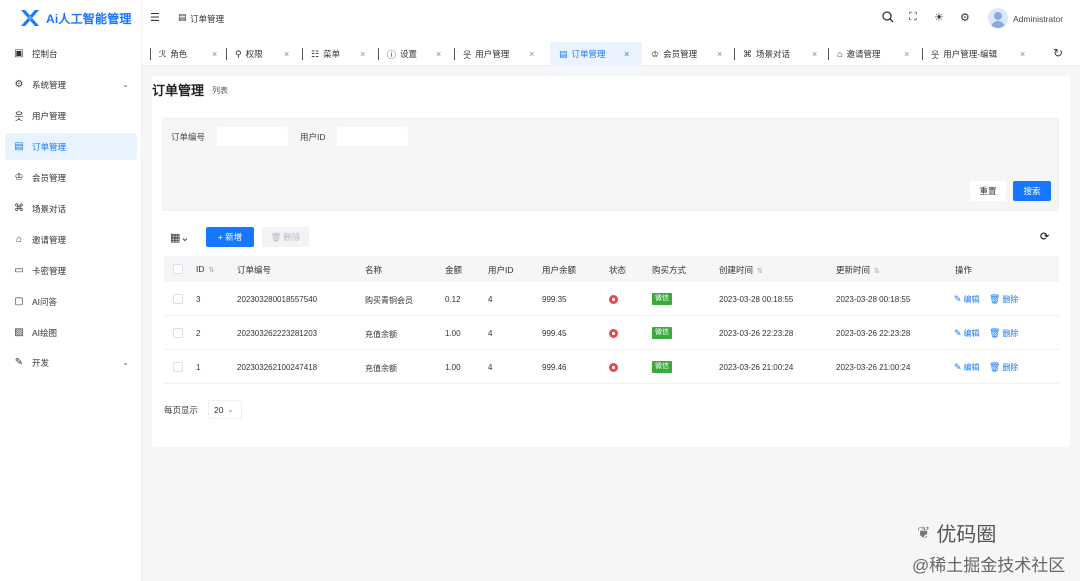  Describe the element at coordinates (75, 18) in the screenshot. I see `app-logo: Ai人工智能管理` at that location.